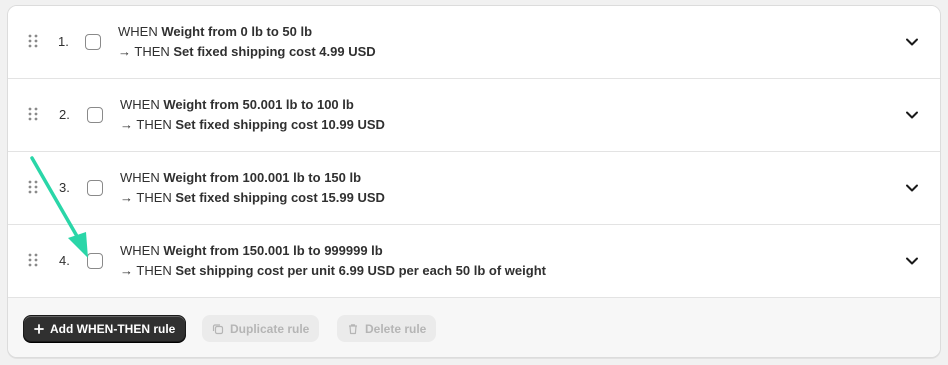  What do you see at coordinates (258, 104) in the screenshot?
I see `when-condition: Weight from 50.001 lb to 100 lb` at bounding box center [258, 104].